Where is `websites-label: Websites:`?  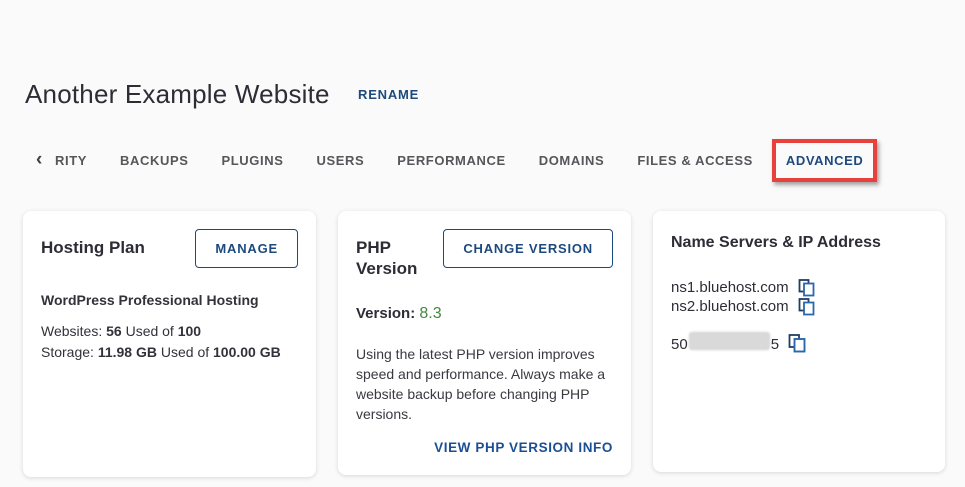 websites-label: Websites: is located at coordinates (74, 331).